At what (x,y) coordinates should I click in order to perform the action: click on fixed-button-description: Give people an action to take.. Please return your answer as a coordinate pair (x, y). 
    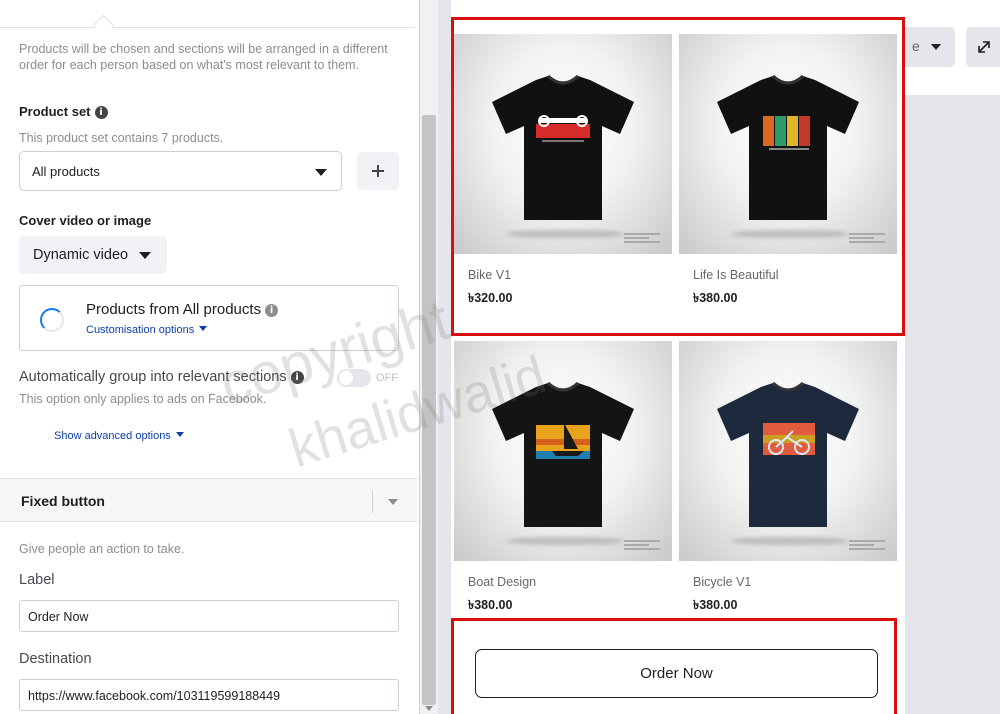
    Looking at the image, I should click on (102, 549).